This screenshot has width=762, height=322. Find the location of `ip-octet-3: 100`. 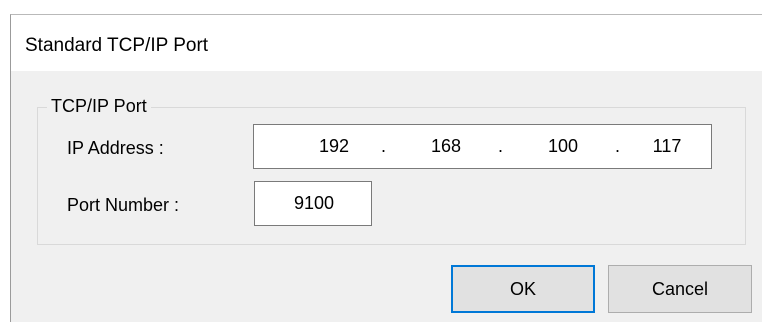

ip-octet-3: 100 is located at coordinates (563, 146).